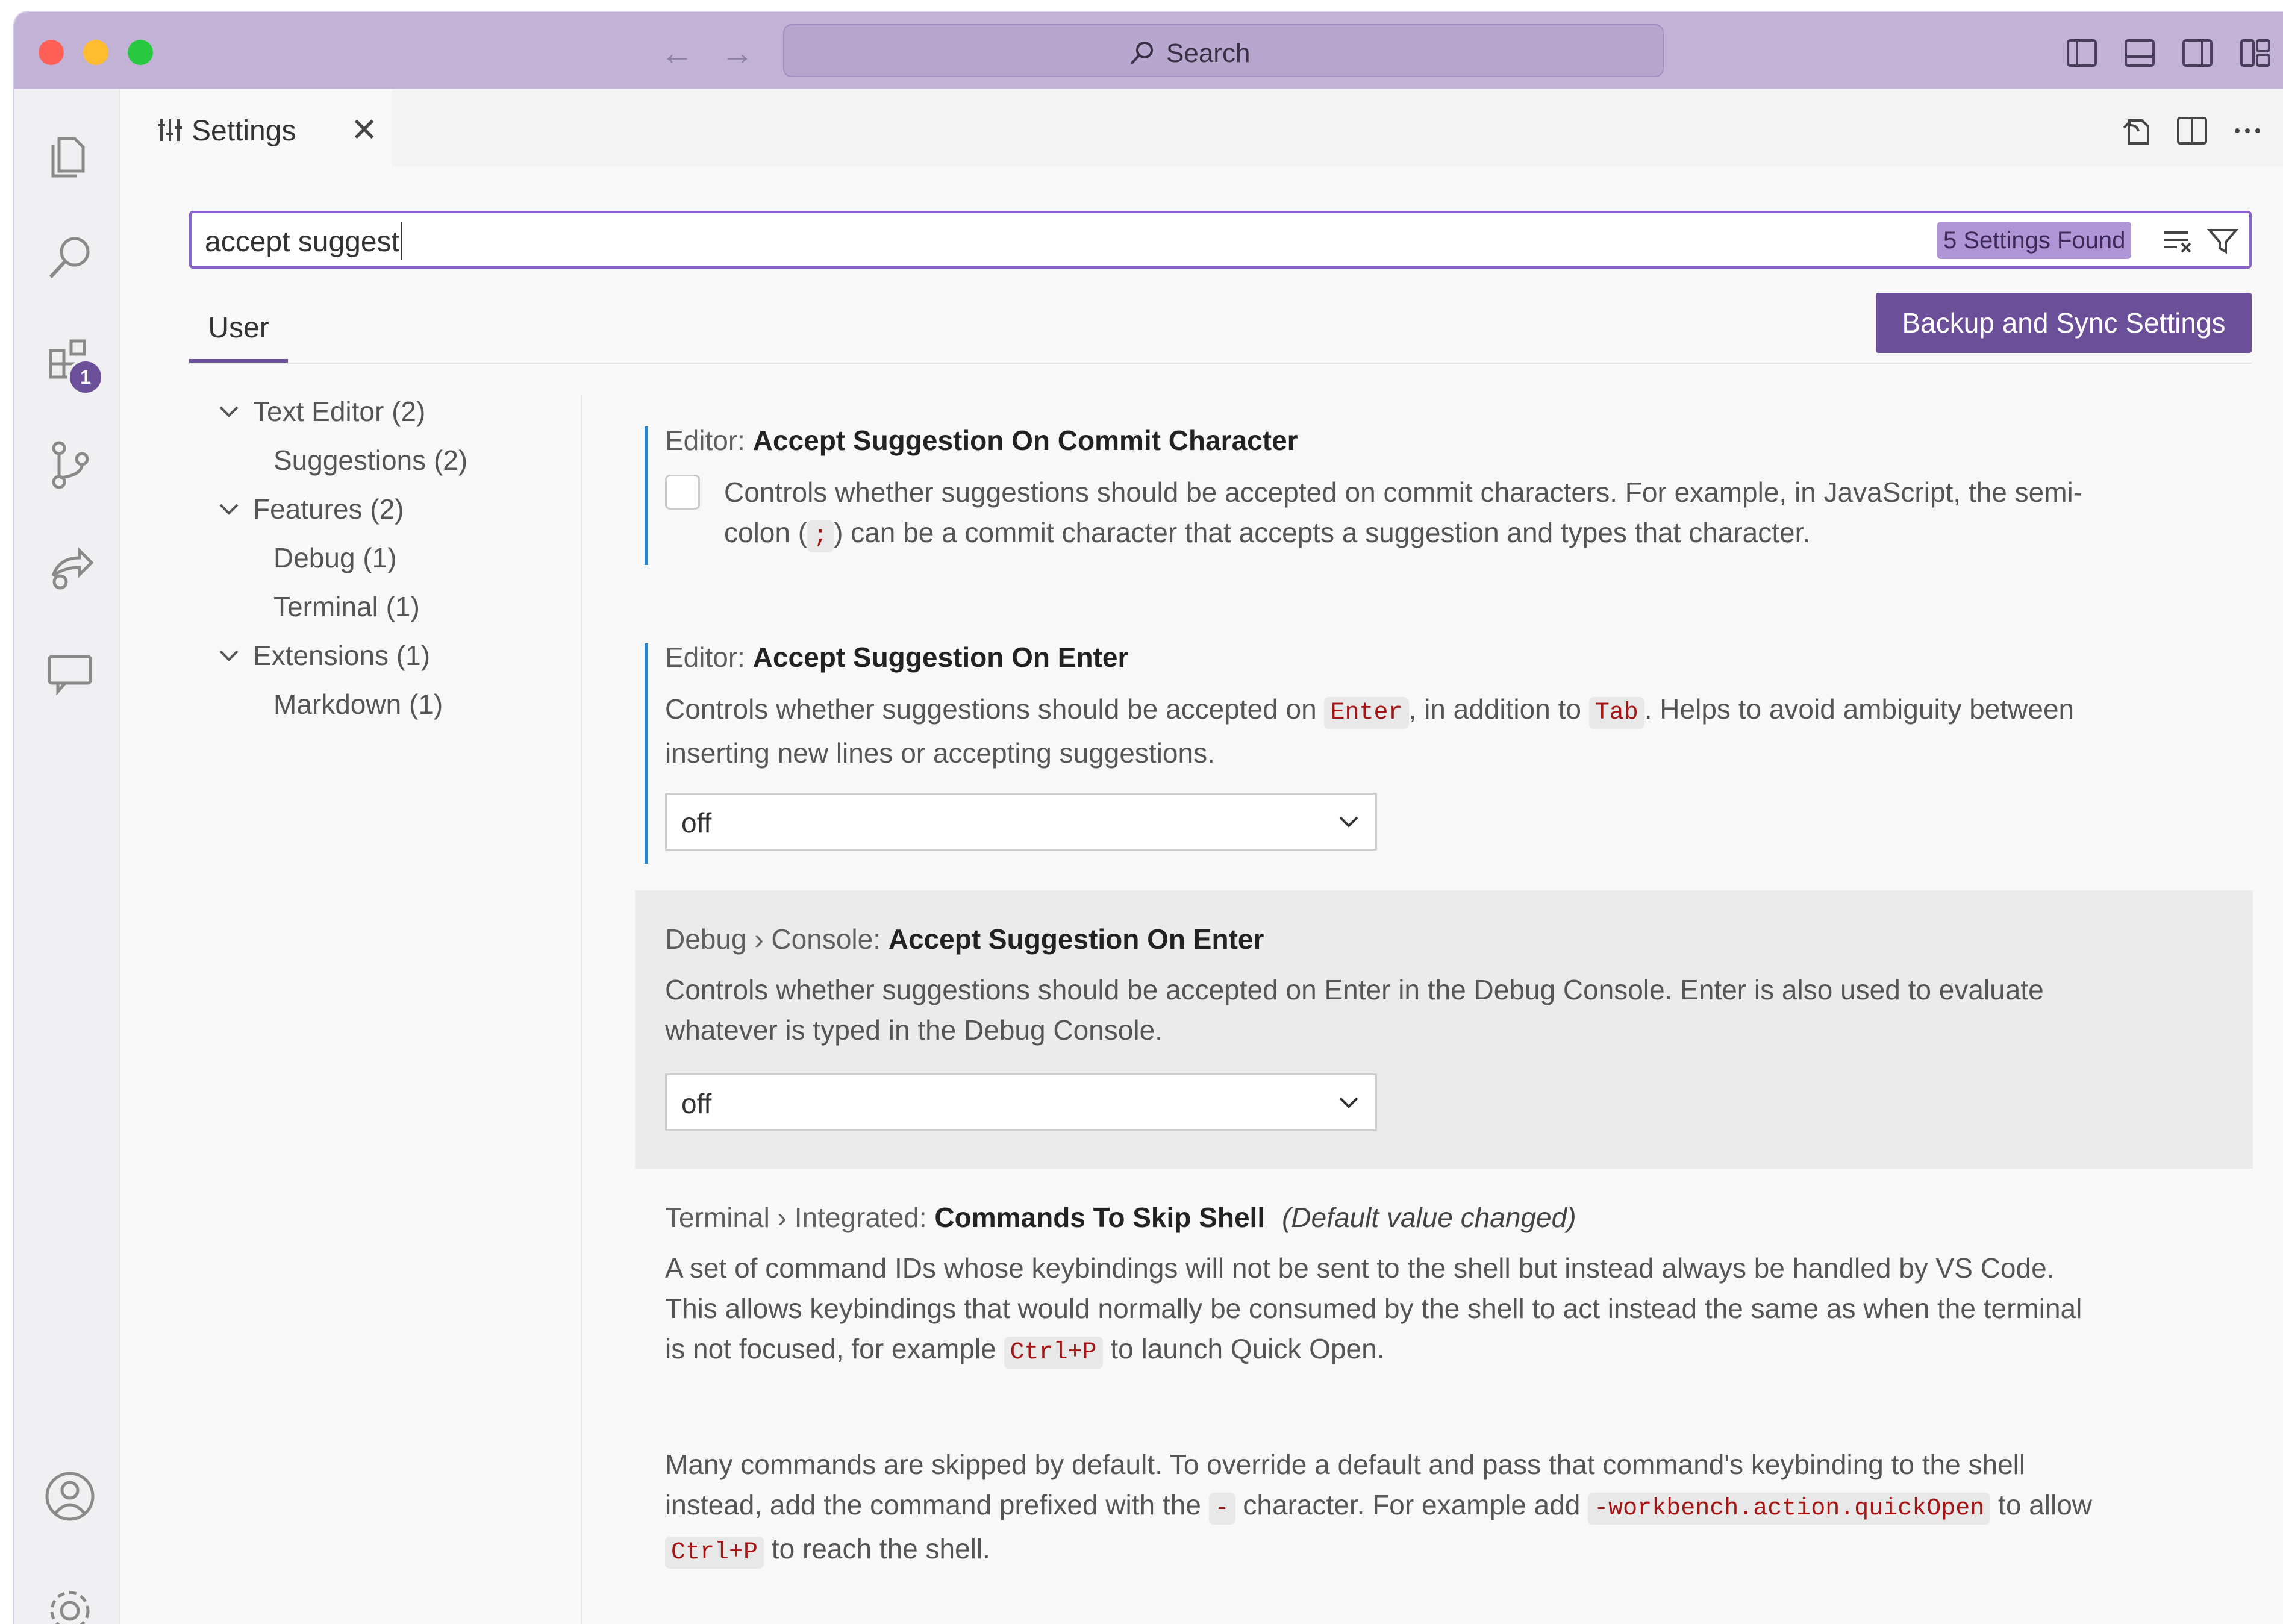  I want to click on scope-divider, so click(1221, 364).